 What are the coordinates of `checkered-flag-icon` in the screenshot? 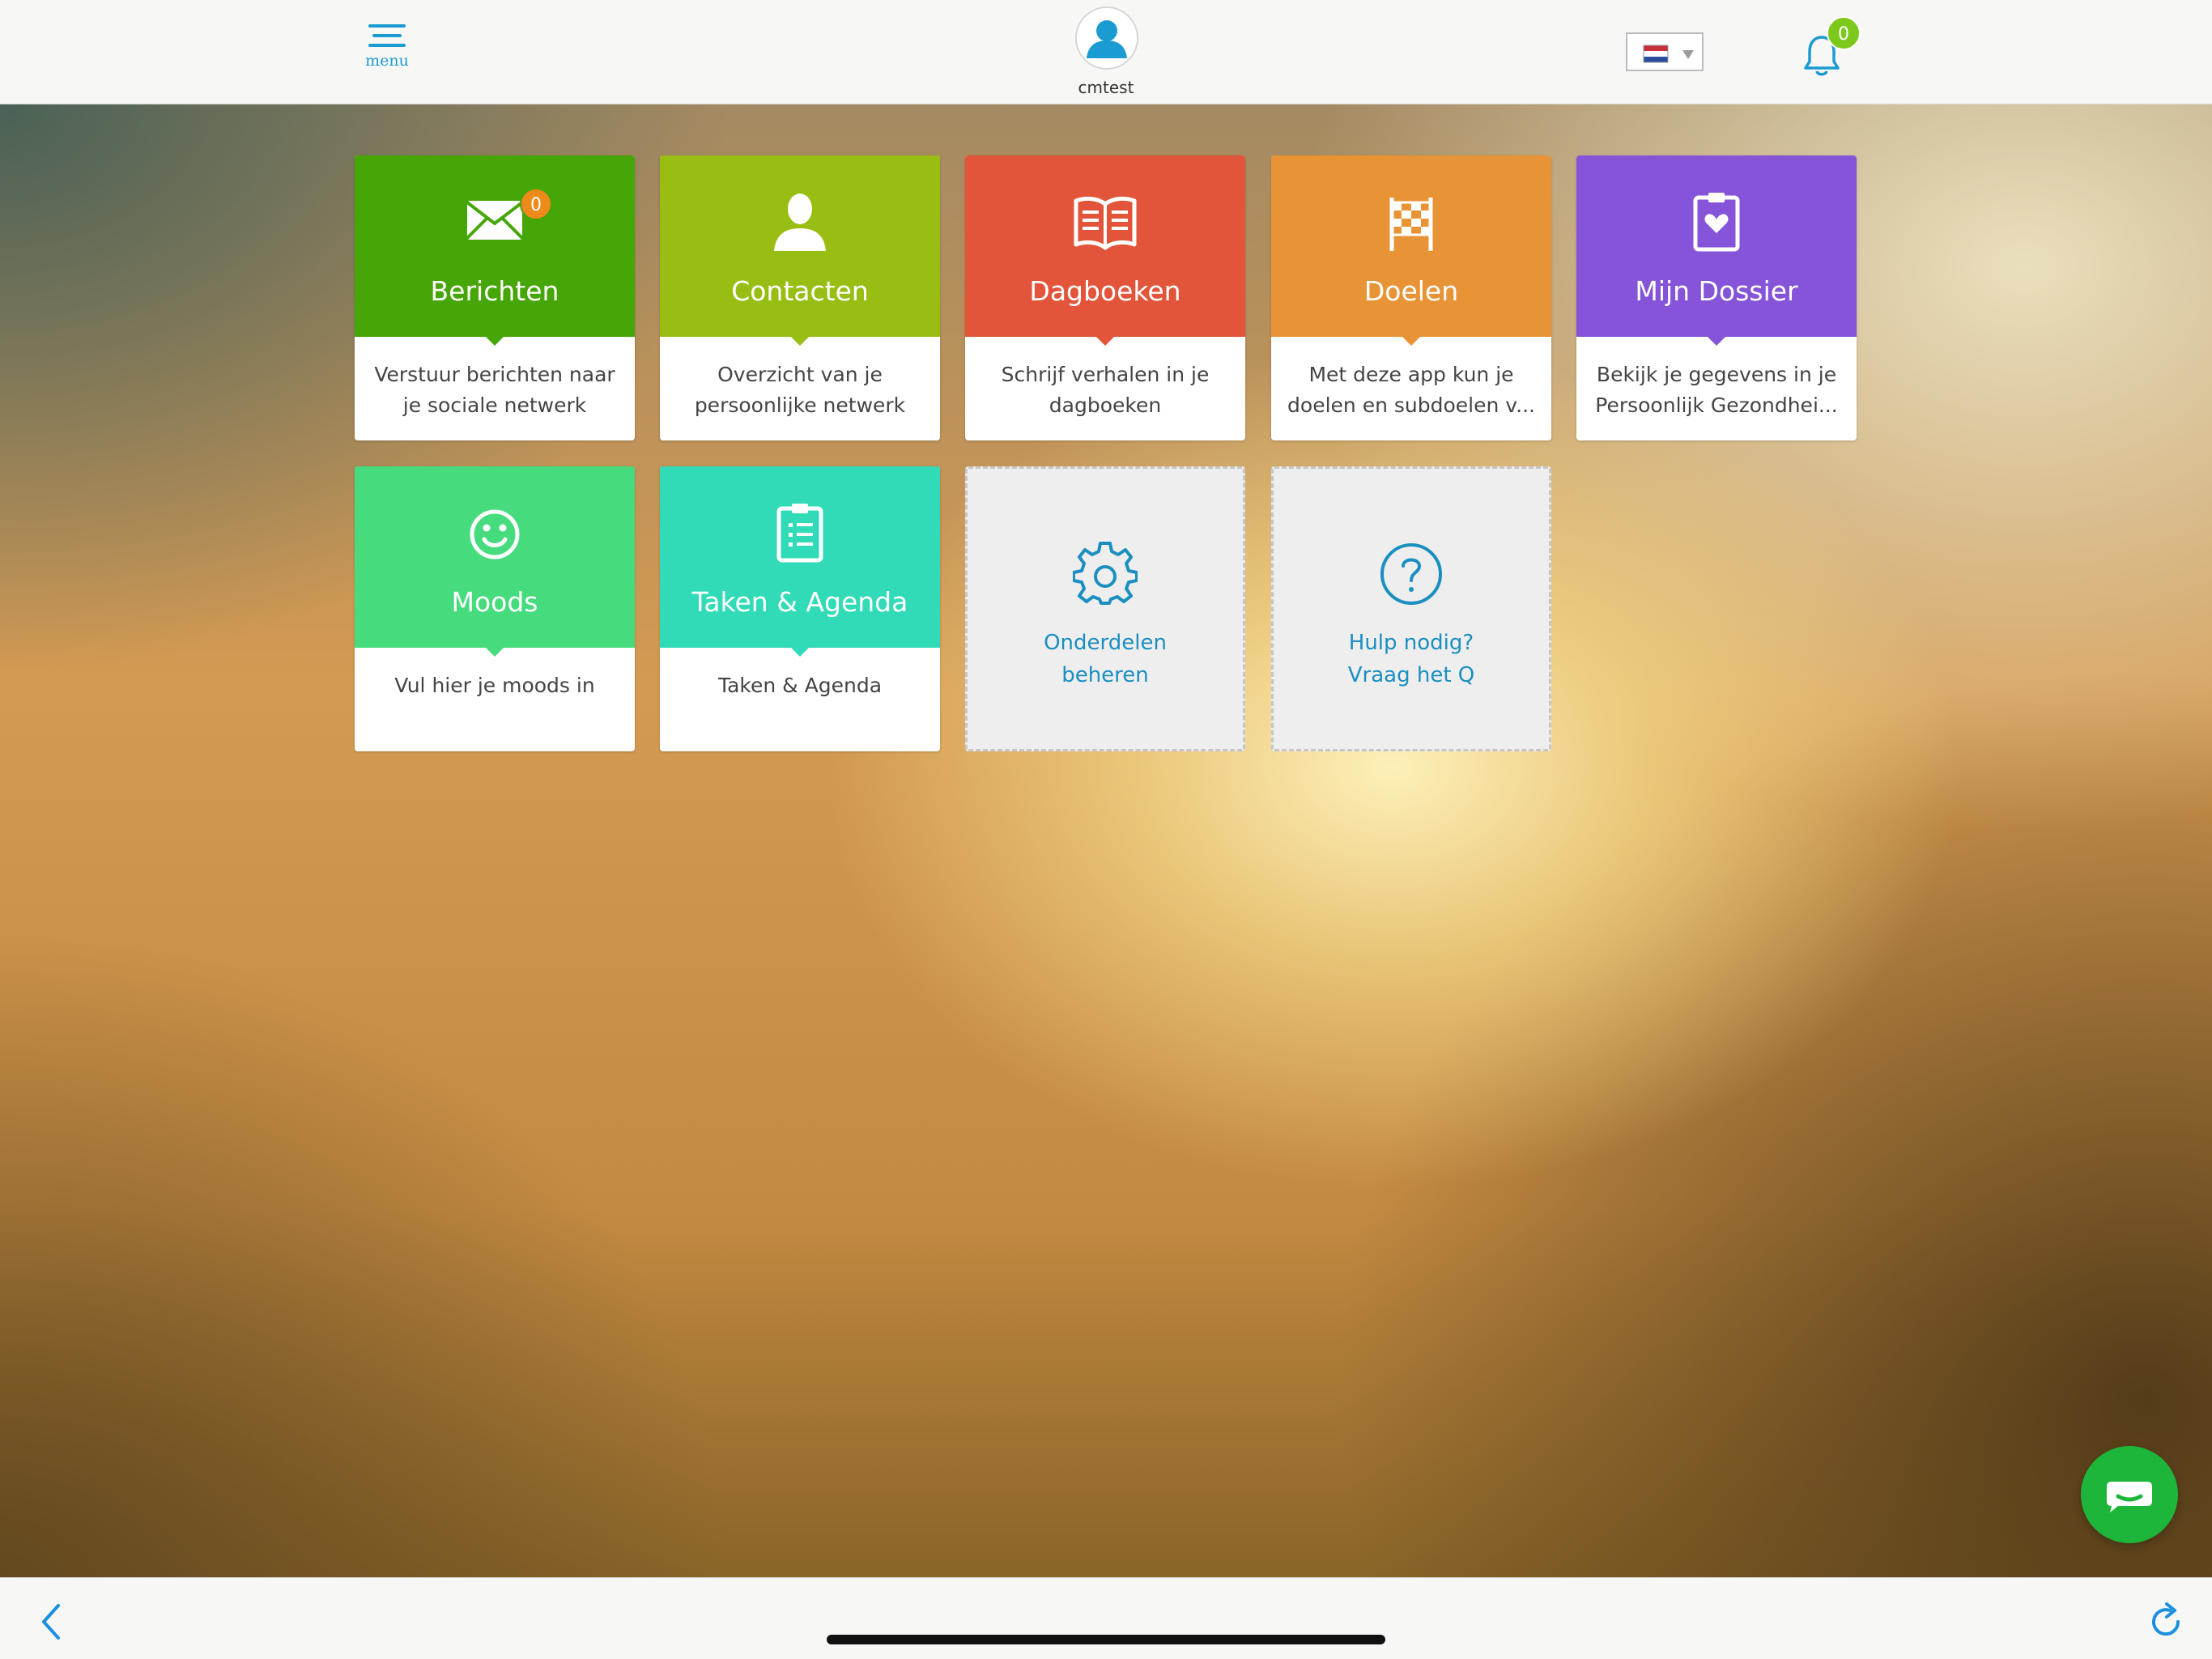 It's located at (1411, 225).